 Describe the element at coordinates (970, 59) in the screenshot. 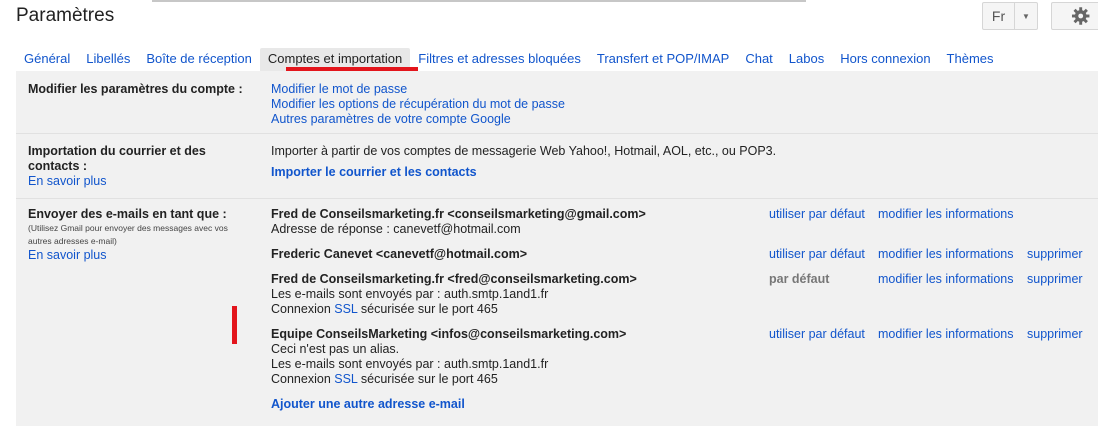

I see `tab-themes: Thèmes` at that location.